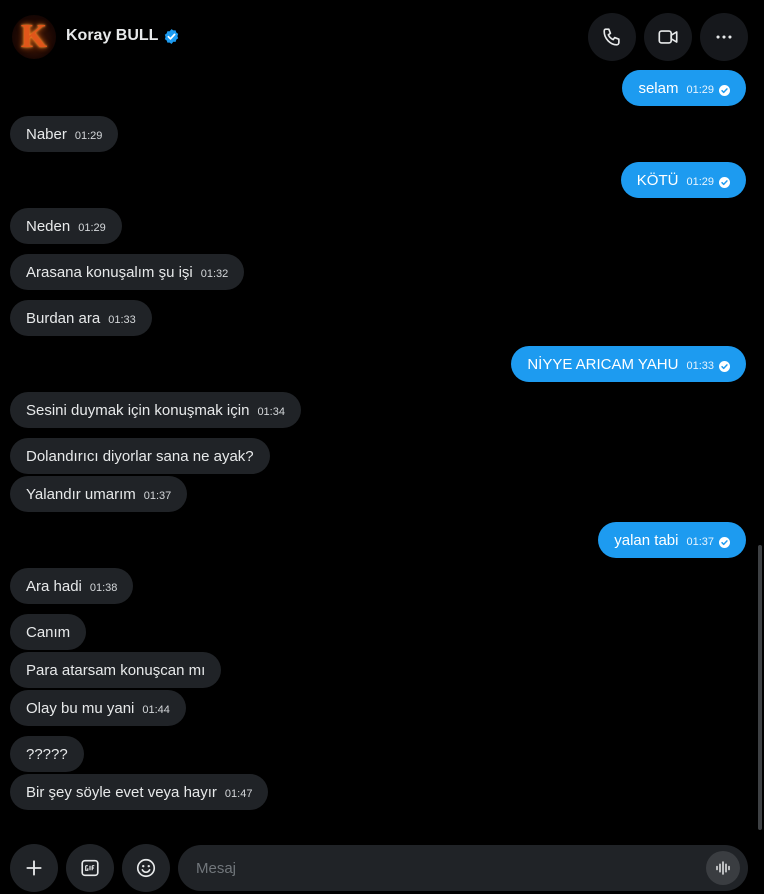 The image size is (764, 894). I want to click on gif-icon, so click(90, 868).